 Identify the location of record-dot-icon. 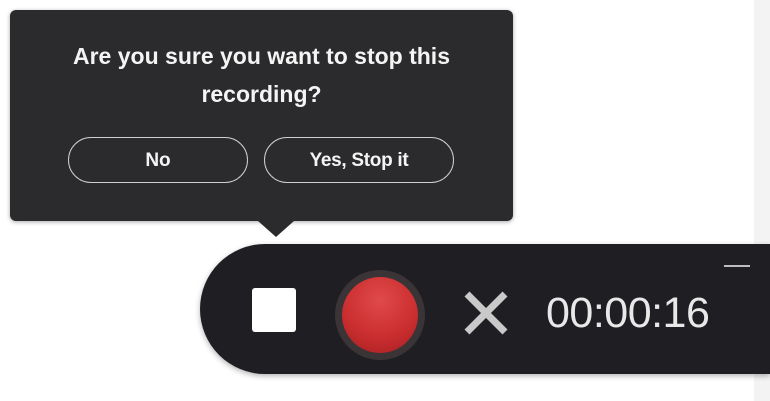
(380, 315).